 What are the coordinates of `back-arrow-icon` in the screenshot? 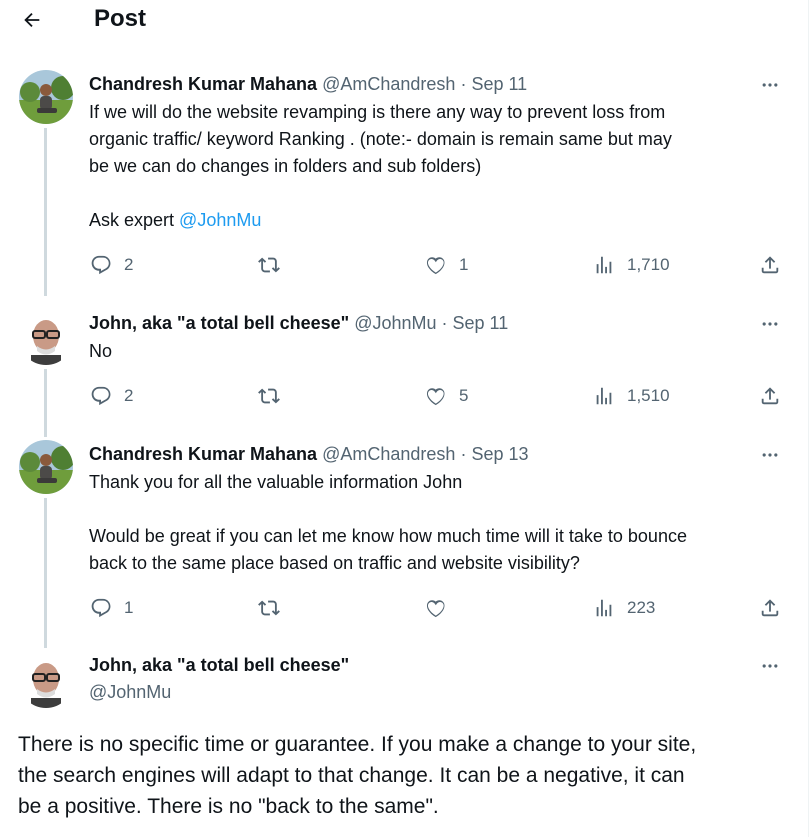 It's located at (32, 20).